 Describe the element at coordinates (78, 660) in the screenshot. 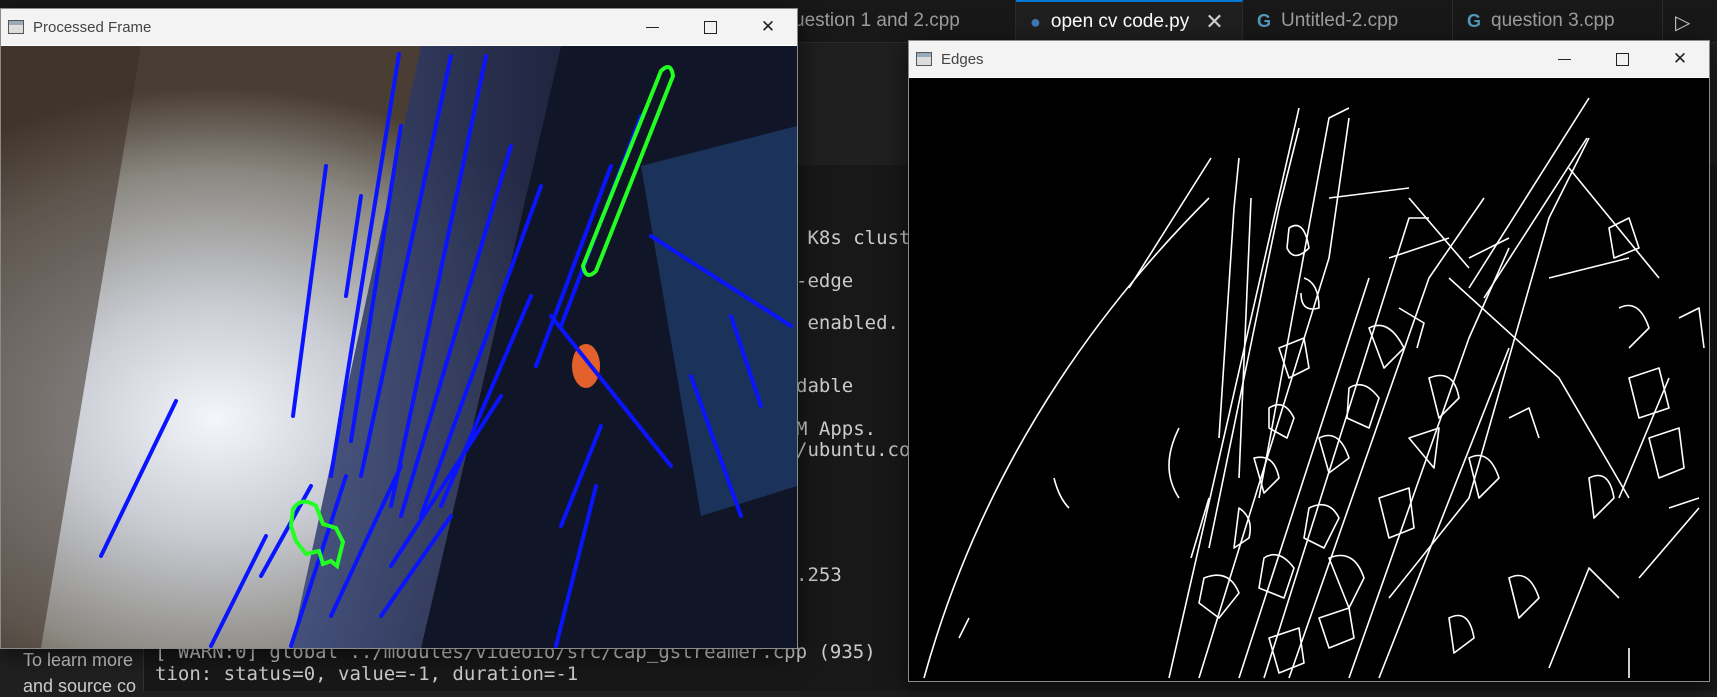

I see `side-text-line: To learn more` at that location.